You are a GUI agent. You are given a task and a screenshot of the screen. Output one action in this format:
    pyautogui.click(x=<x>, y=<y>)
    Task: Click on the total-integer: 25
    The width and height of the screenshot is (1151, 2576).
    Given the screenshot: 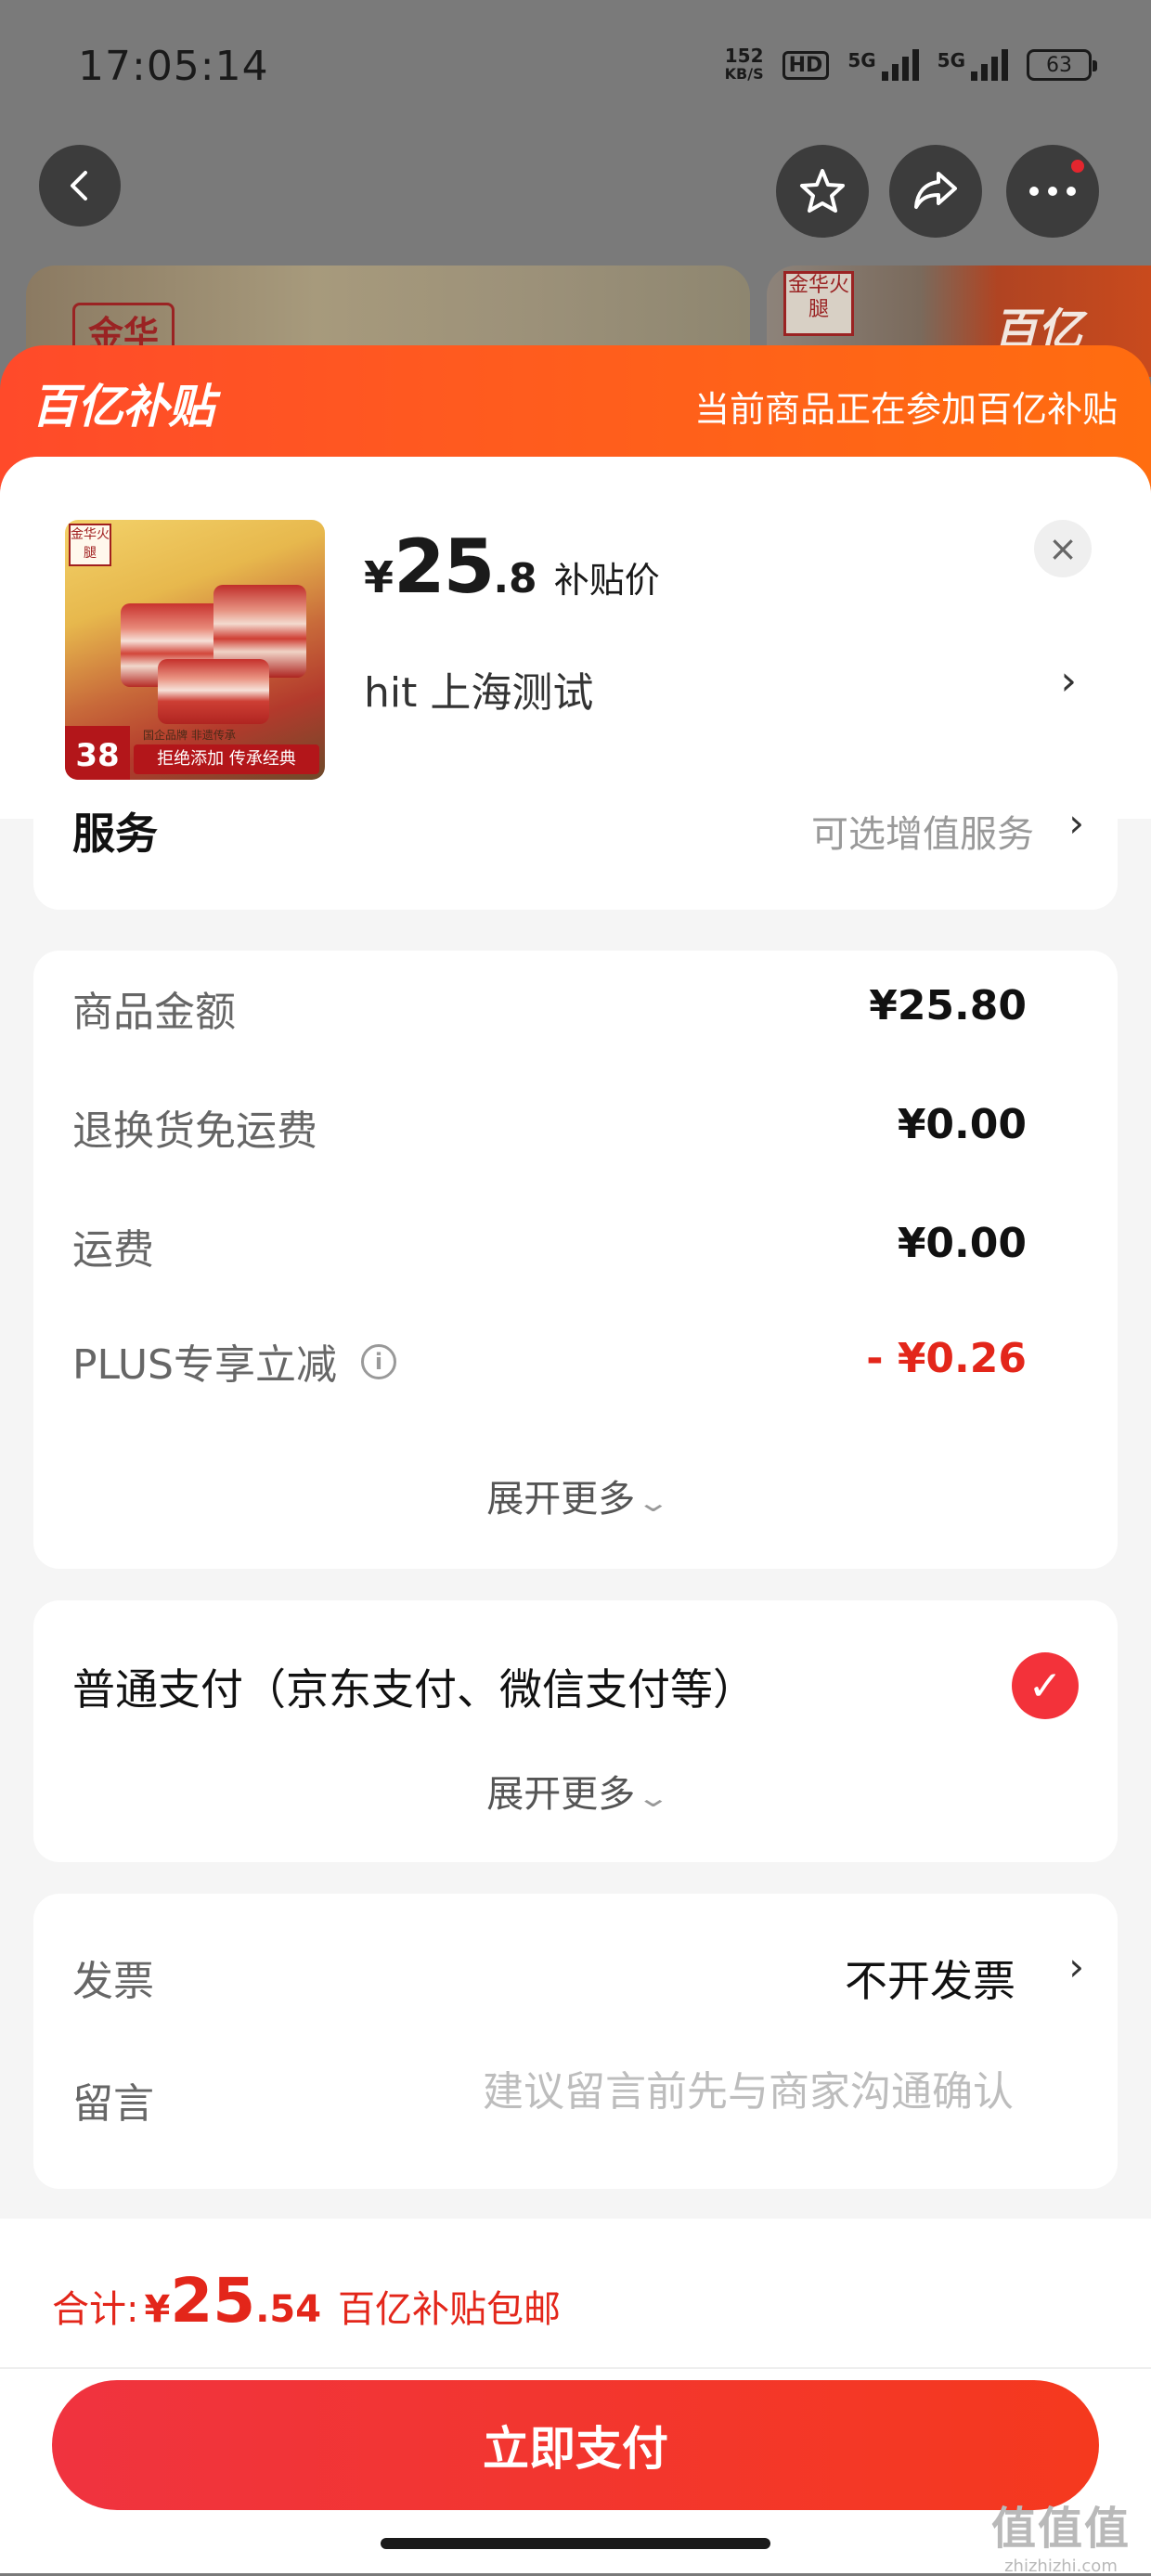 What is the action you would take?
    pyautogui.click(x=213, y=2301)
    